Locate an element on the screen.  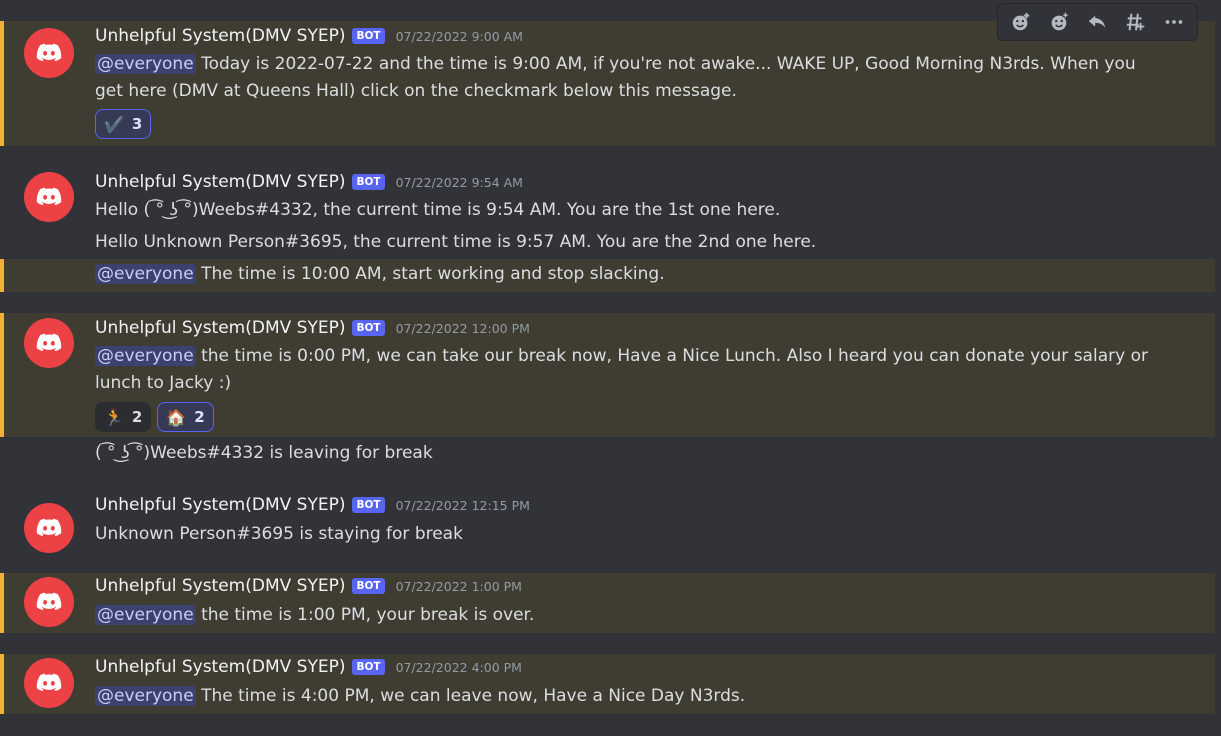
timestamp: 07/22/2022 4:00 PM is located at coordinates (459, 667).